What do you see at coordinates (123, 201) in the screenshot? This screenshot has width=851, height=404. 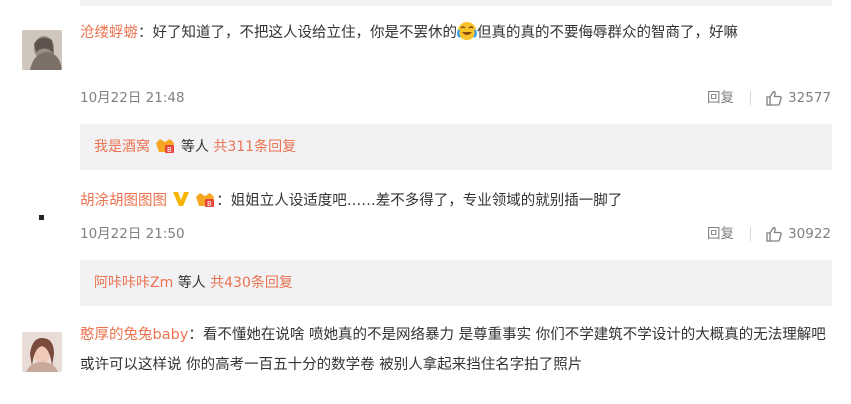 I see `comment-username: 胡涂胡图图图` at bounding box center [123, 201].